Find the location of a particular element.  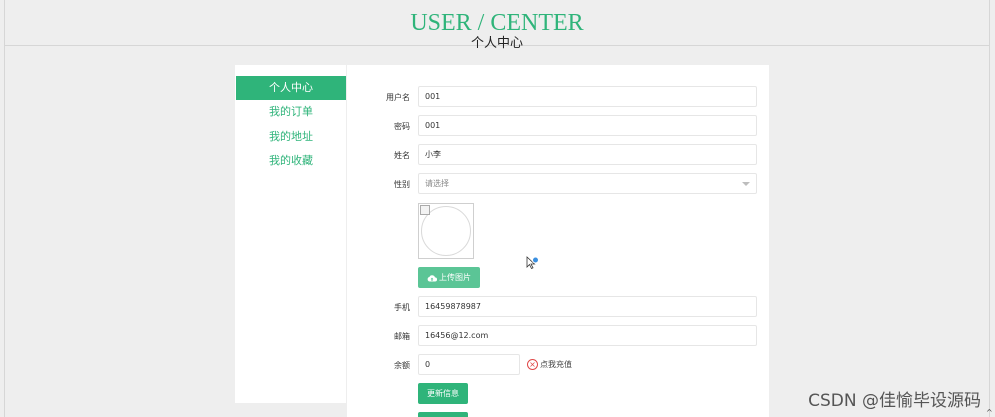

broken-image-icon is located at coordinates (425, 210).